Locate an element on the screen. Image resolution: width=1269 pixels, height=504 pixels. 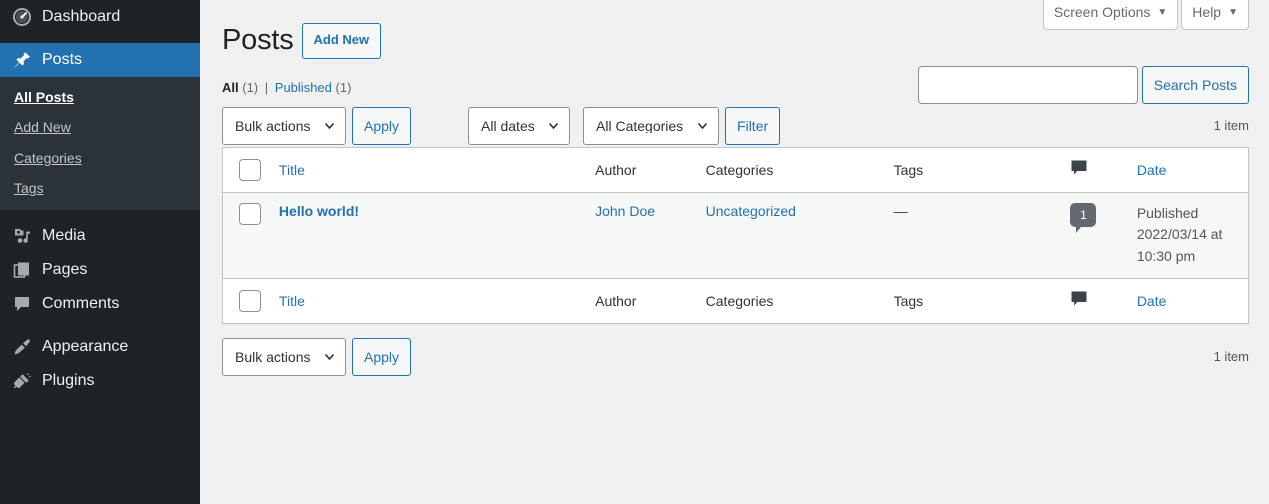
sort-title-link-bottom: Title is located at coordinates (292, 301).